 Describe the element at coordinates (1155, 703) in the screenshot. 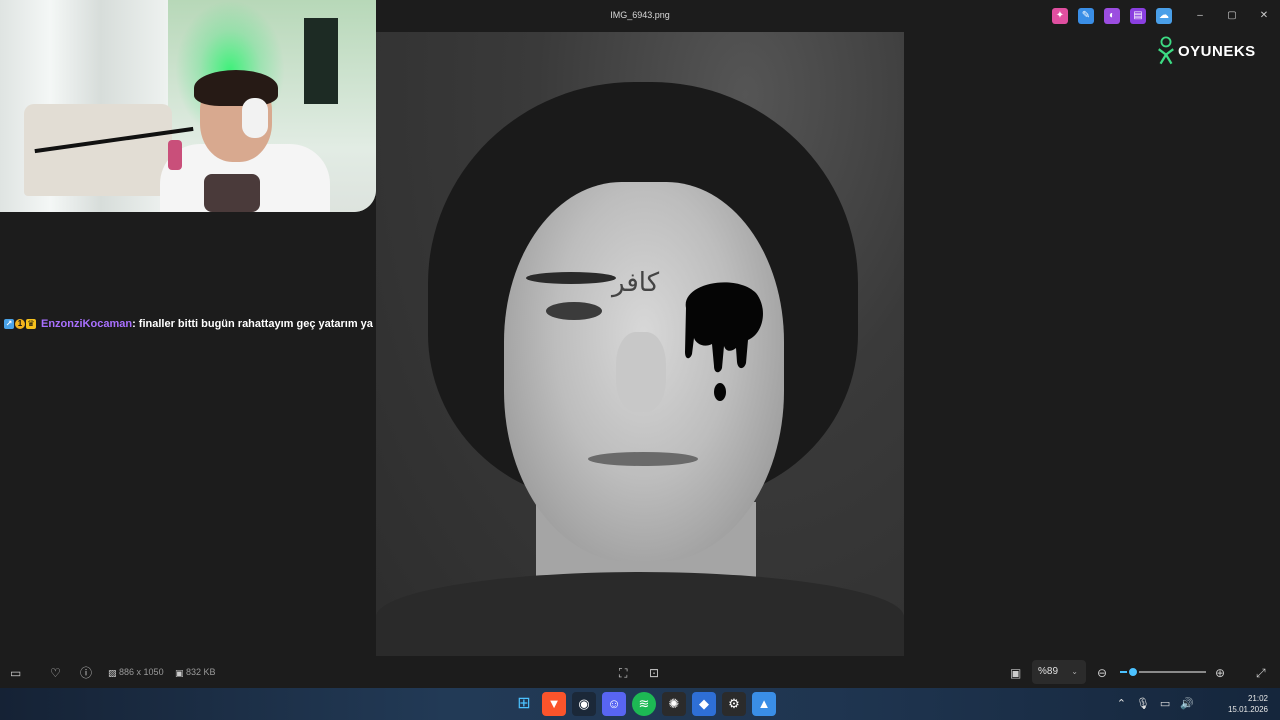

I see `system-tray: ⌃ 🎙 ▭ 🔊` at that location.